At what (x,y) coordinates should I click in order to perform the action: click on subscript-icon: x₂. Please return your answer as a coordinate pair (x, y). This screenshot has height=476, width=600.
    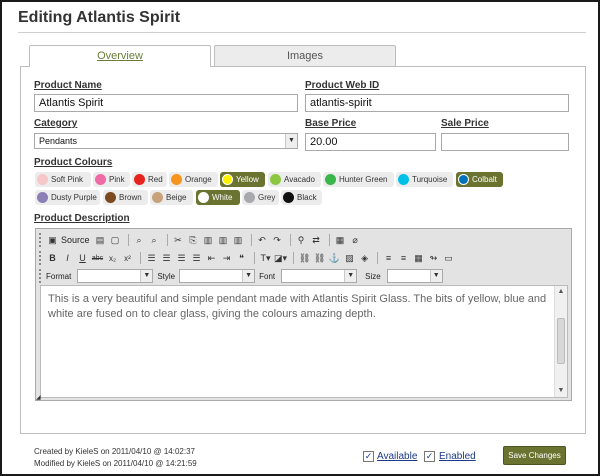
    Looking at the image, I should click on (112, 258).